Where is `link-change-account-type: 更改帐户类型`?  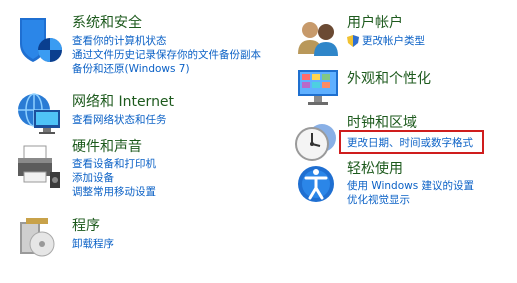 link-change-account-type: 更改帐户类型 is located at coordinates (393, 41).